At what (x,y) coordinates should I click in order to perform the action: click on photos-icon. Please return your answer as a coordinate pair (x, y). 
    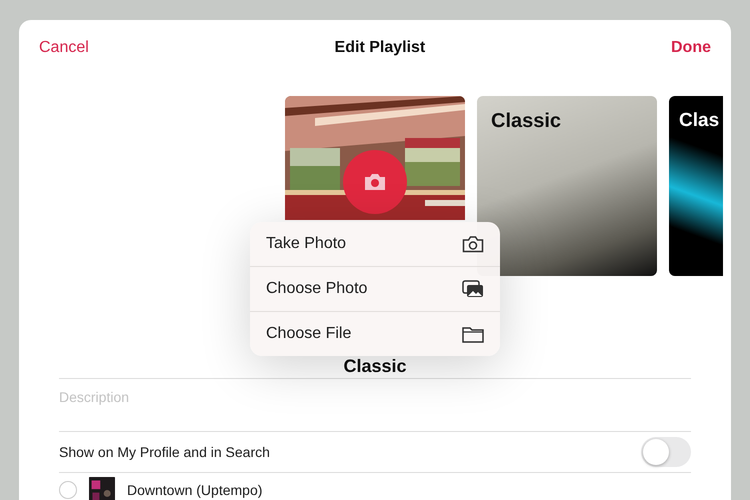
    Looking at the image, I should click on (473, 289).